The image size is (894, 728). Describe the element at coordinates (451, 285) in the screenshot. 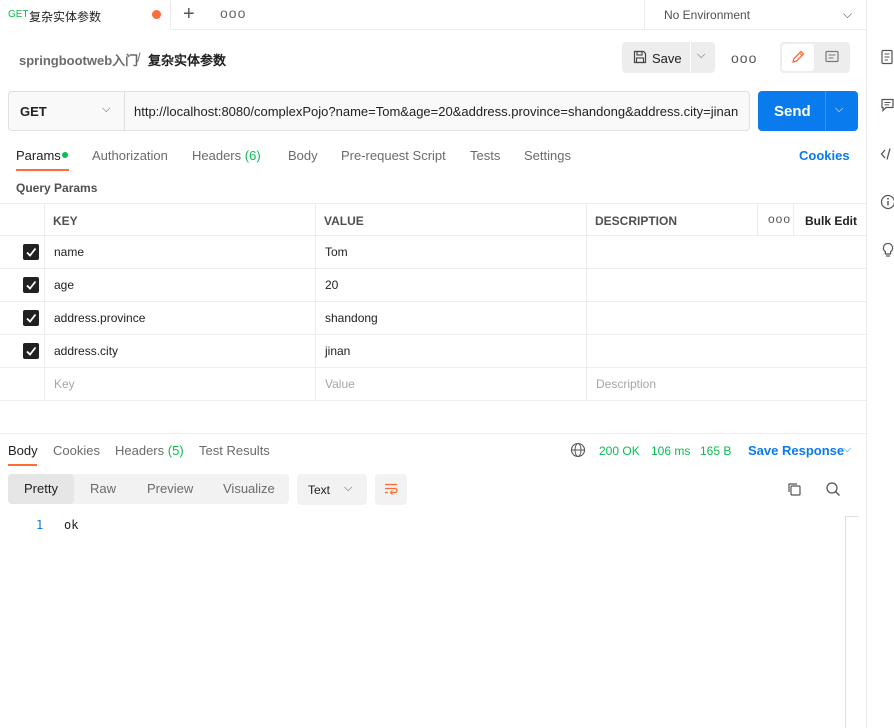

I see `value-cell: 20` at that location.